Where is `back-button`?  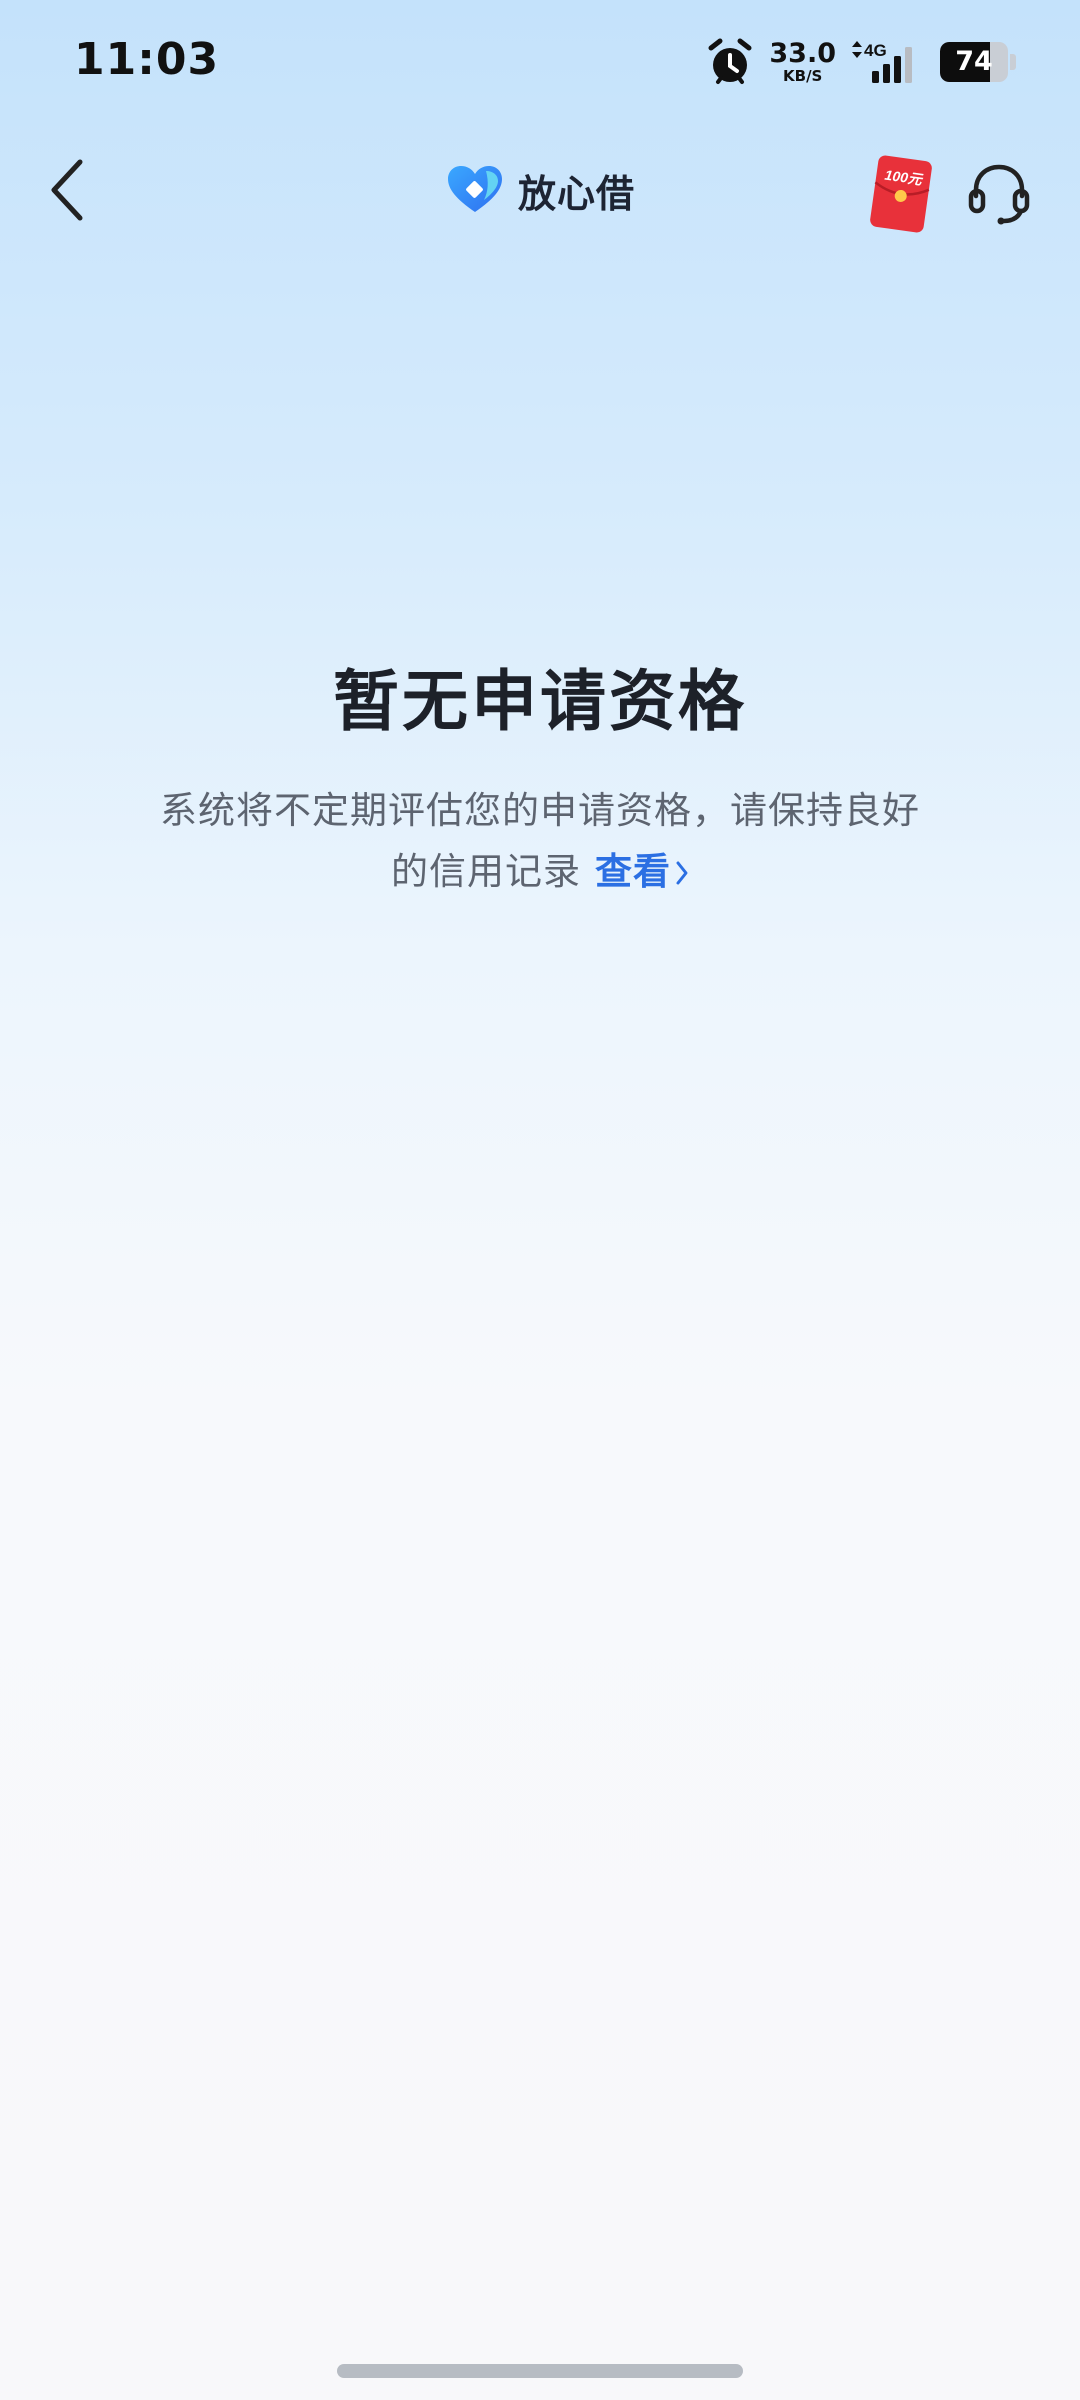 back-button is located at coordinates (68, 190).